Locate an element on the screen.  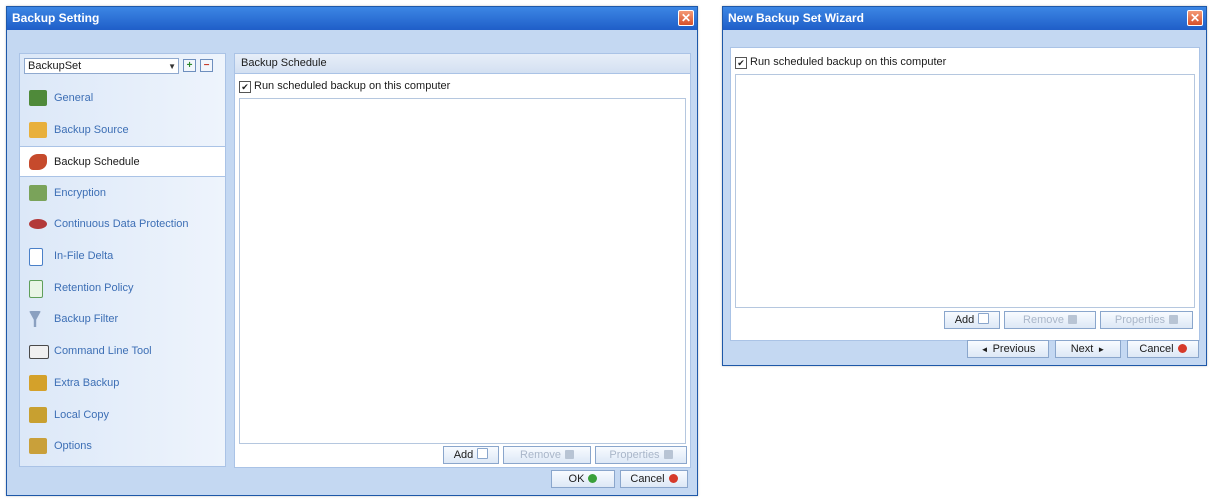
backup-set-value: BackupSet is located at coordinates (55, 66).